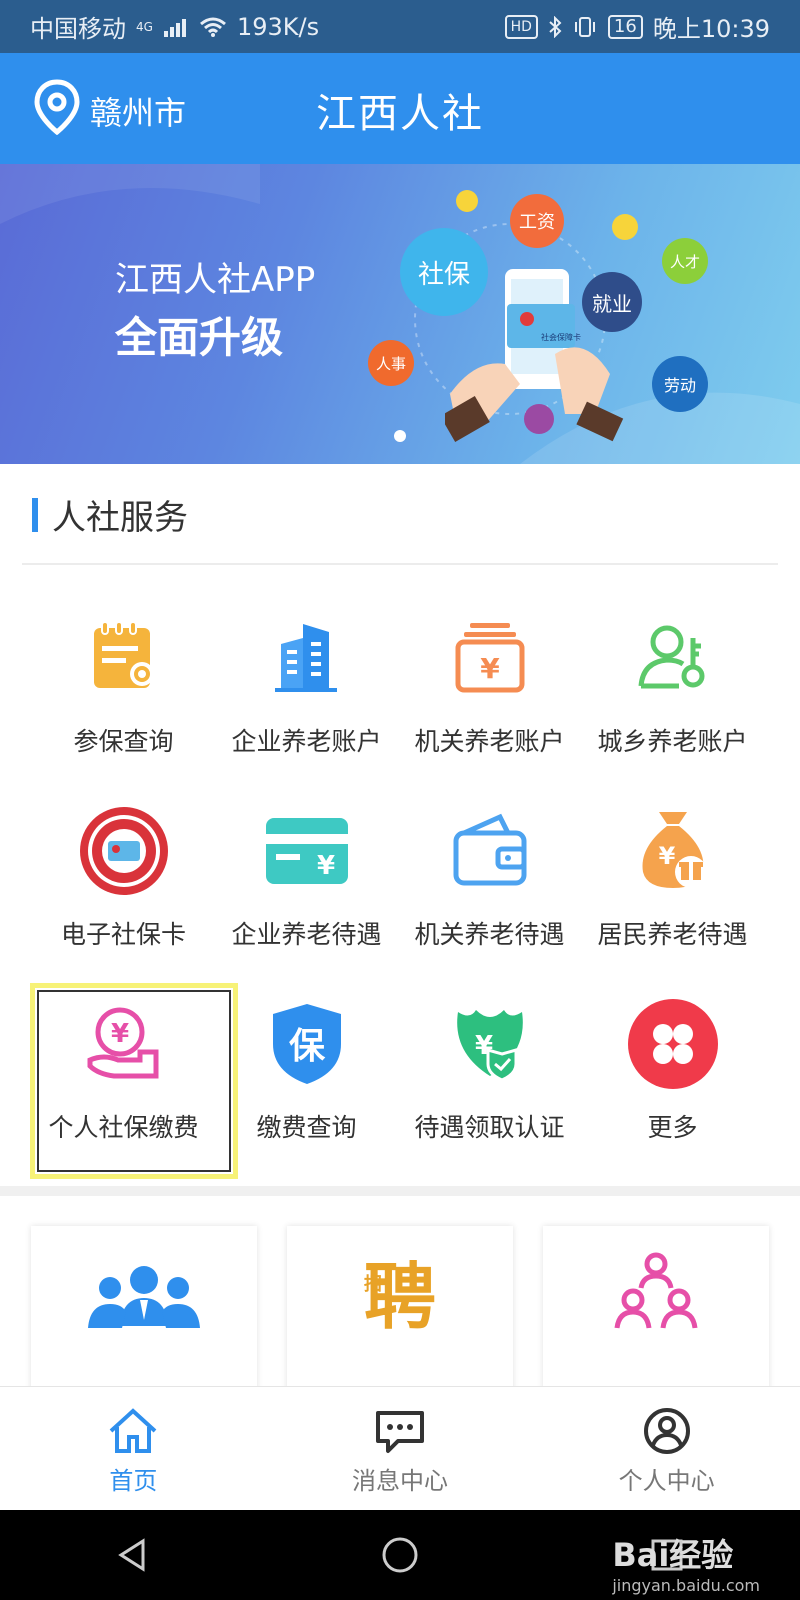 The width and height of the screenshot is (800, 1600). I want to click on svg-text: 聘, so click(400, 1297).